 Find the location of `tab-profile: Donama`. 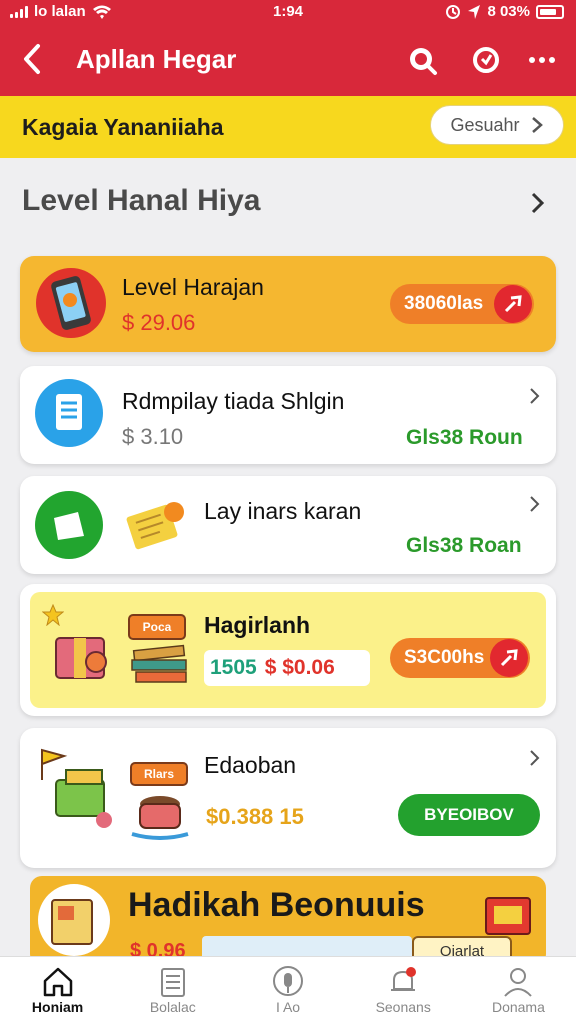

tab-profile: Donama is located at coordinates (518, 990).